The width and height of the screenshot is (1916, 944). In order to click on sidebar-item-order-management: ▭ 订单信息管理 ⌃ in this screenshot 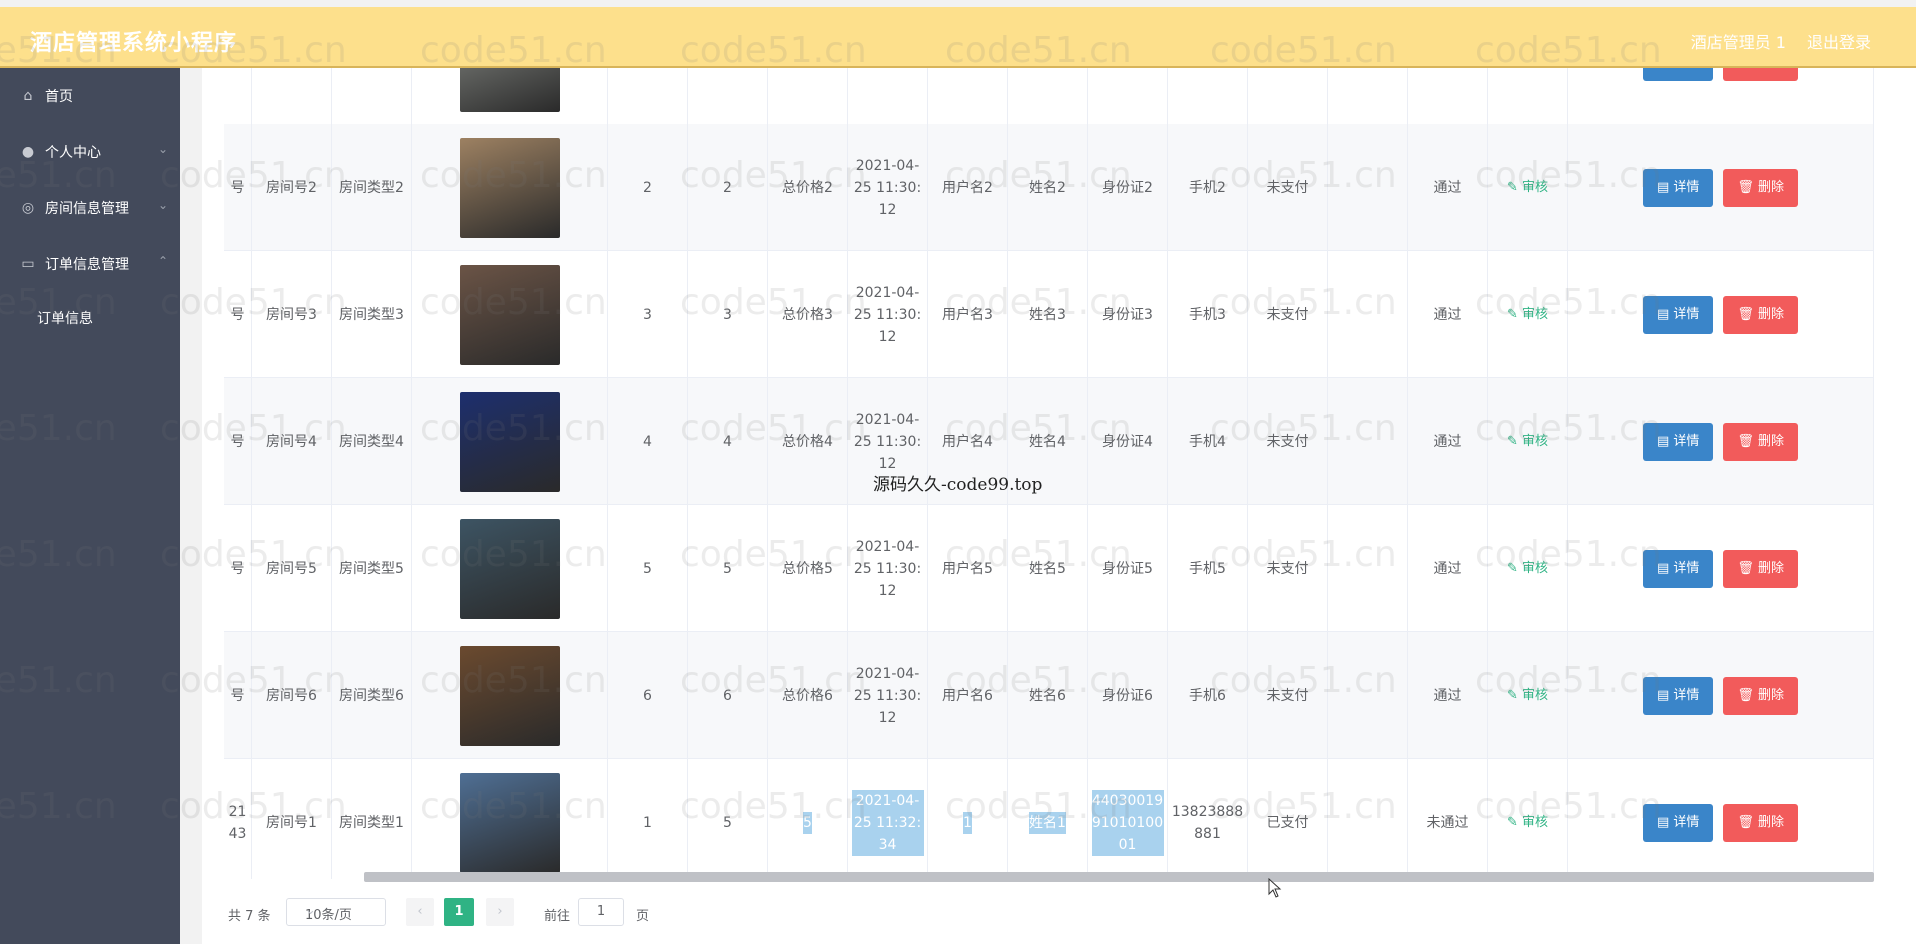, I will do `click(90, 264)`.